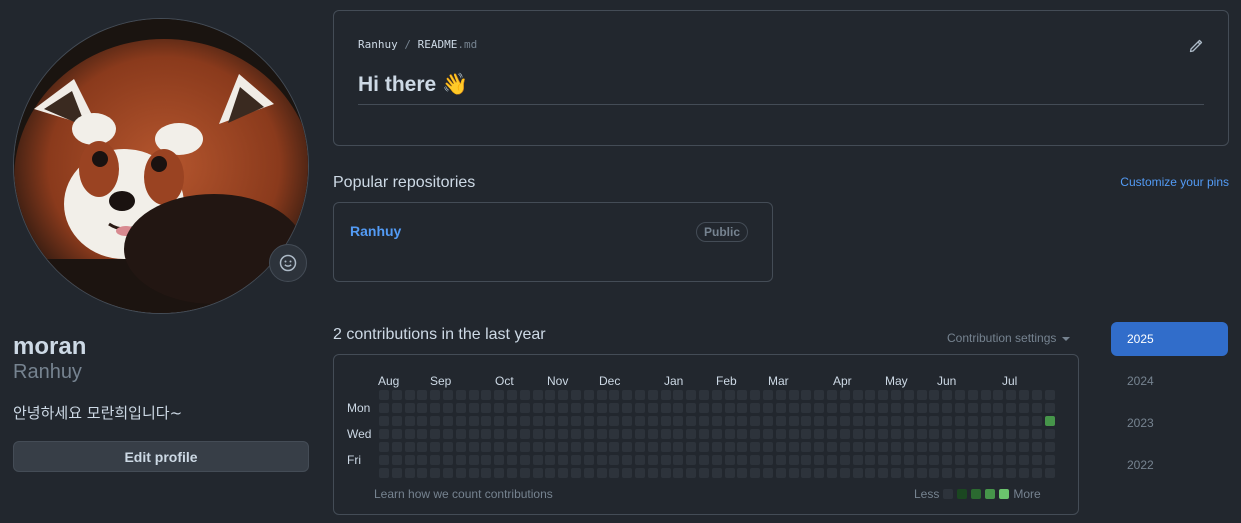 The height and width of the screenshot is (523, 1241). I want to click on pencil-icon, so click(1196, 46).